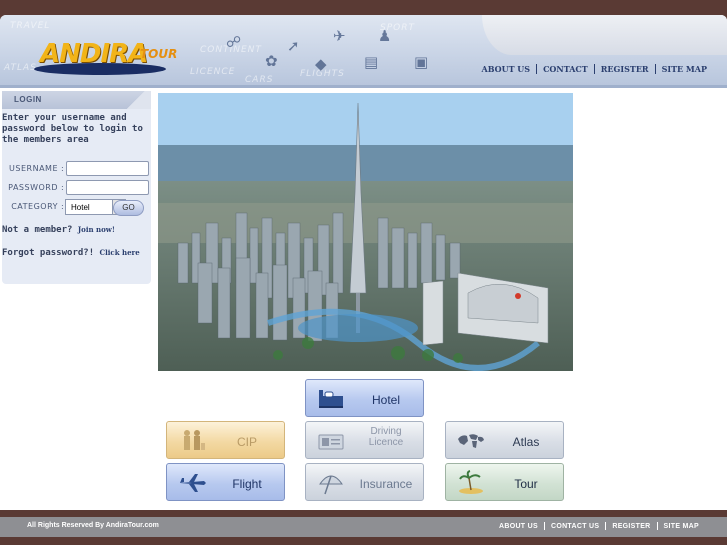 Image resolution: width=727 pixels, height=545 pixels. I want to click on not-member-line: Not a member? Join now!, so click(58, 230).